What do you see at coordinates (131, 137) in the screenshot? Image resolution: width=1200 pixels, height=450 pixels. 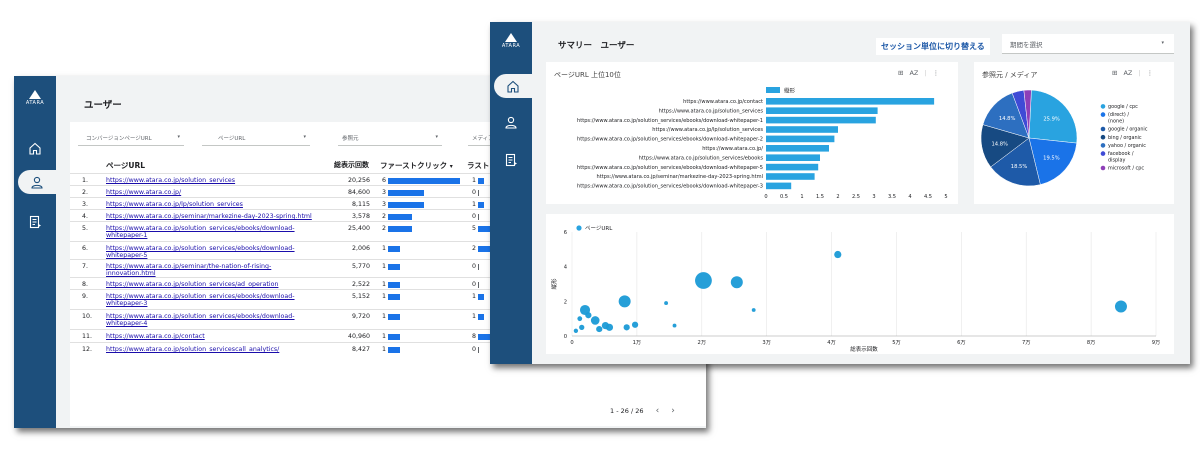 I see `filter-conversion-page-url: コンバージョンページURL ▾` at bounding box center [131, 137].